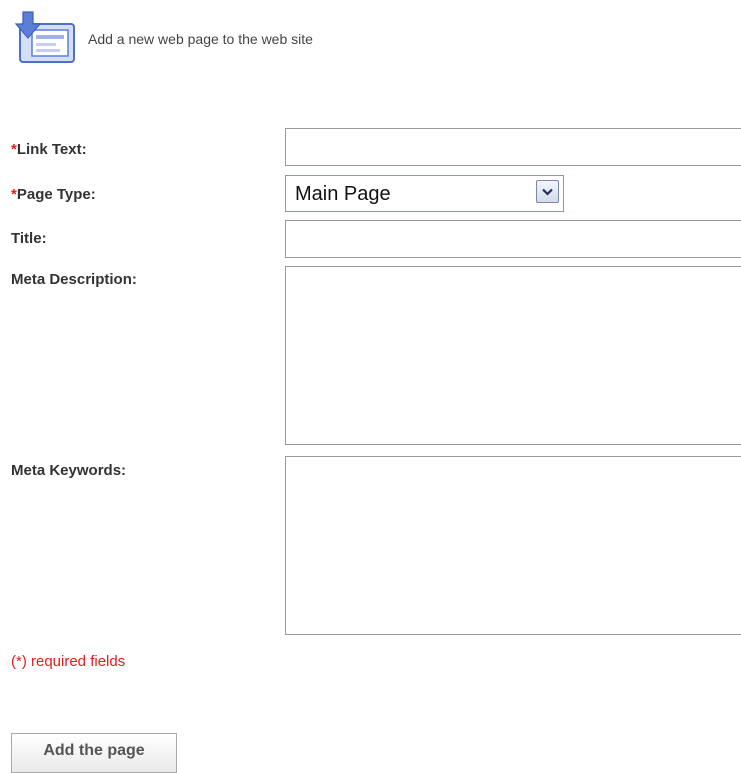 This screenshot has height=773, width=741. Describe the element at coordinates (343, 194) in the screenshot. I see `page-type-selected-value: Main Page` at that location.